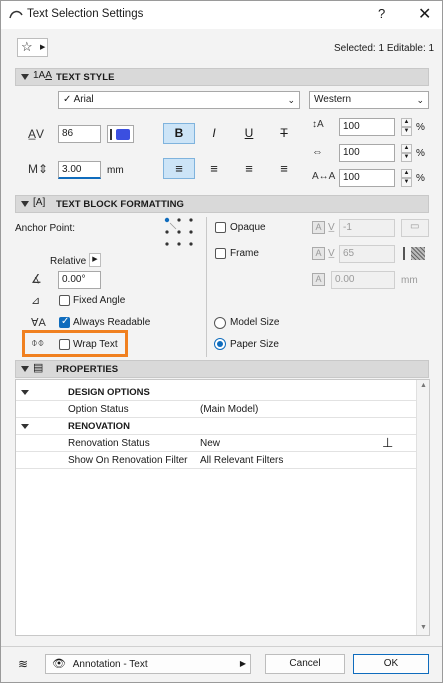 The image size is (443, 683). What do you see at coordinates (214, 168) in the screenshot?
I see `align-center-button: ≡` at bounding box center [214, 168].